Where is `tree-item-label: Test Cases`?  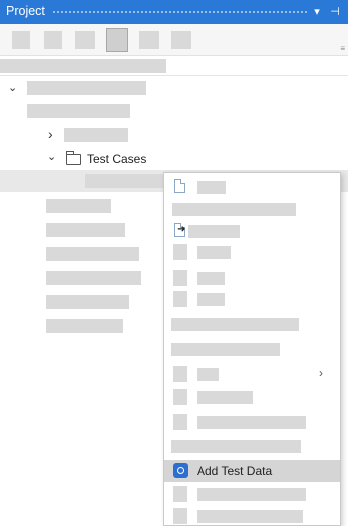 tree-item-label: Test Cases is located at coordinates (117, 159).